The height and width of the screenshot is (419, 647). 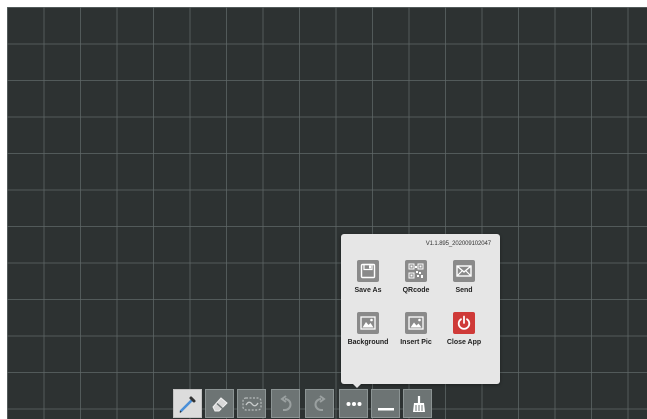 I want to click on lasso-icon, so click(x=251, y=403).